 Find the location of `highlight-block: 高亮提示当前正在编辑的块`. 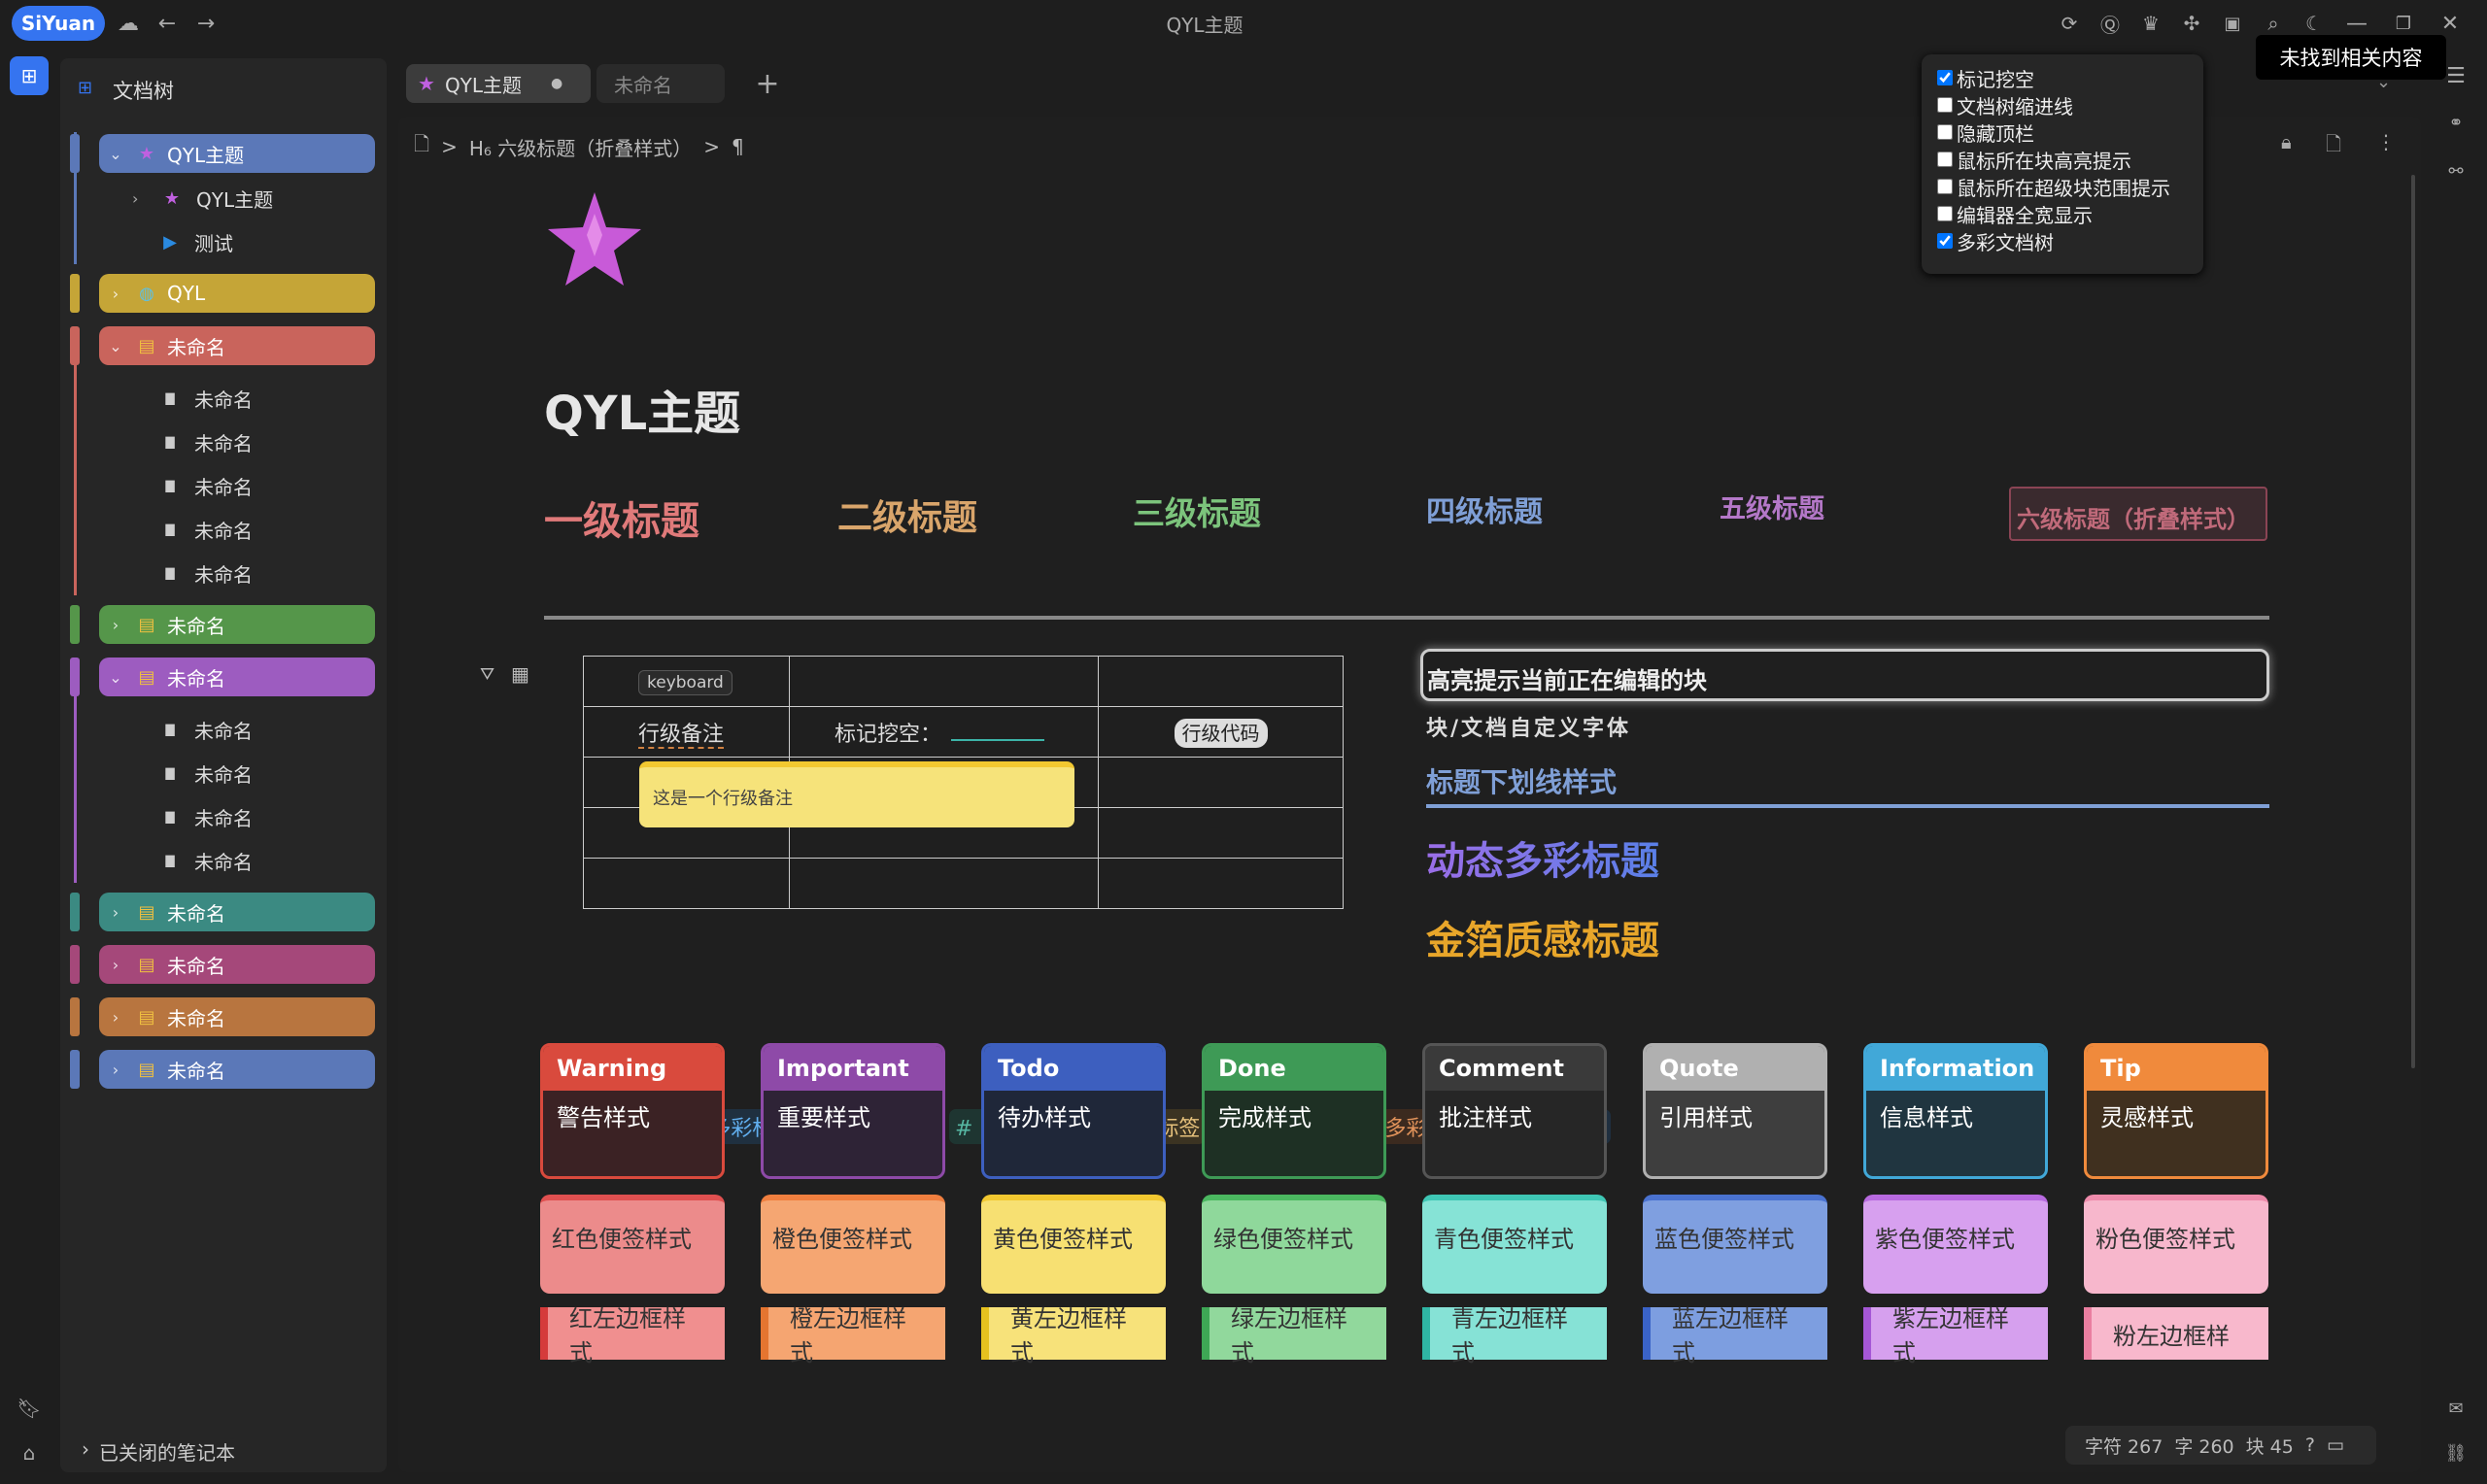

highlight-block: 高亮提示当前正在编辑的块 is located at coordinates (1844, 675).